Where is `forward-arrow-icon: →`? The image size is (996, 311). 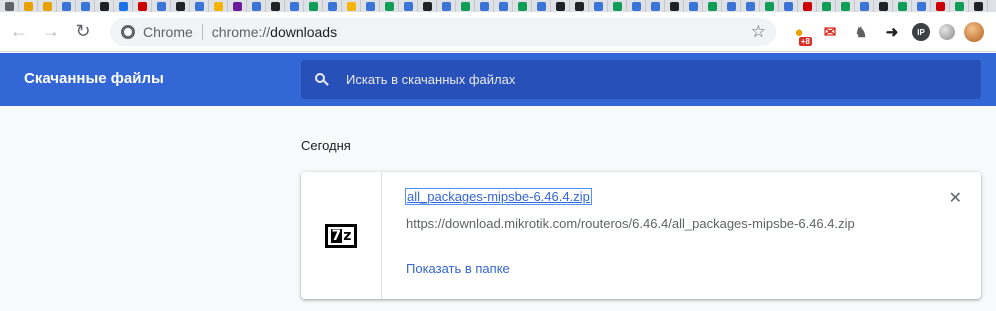 forward-arrow-icon: → is located at coordinates (51, 32).